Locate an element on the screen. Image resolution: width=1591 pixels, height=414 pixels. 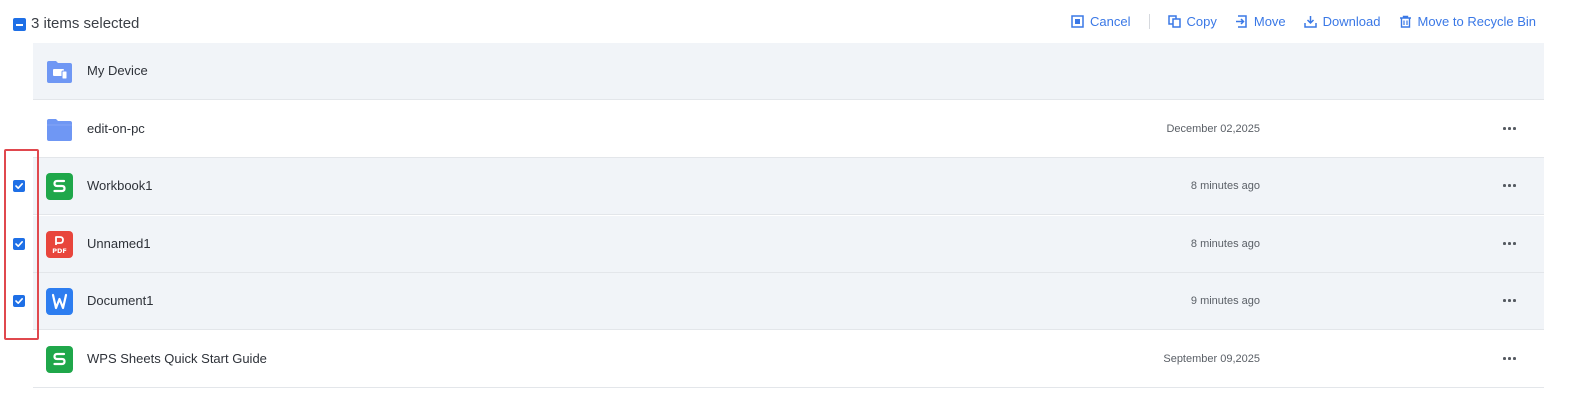
pdf-icon: PDF is located at coordinates (59, 244).